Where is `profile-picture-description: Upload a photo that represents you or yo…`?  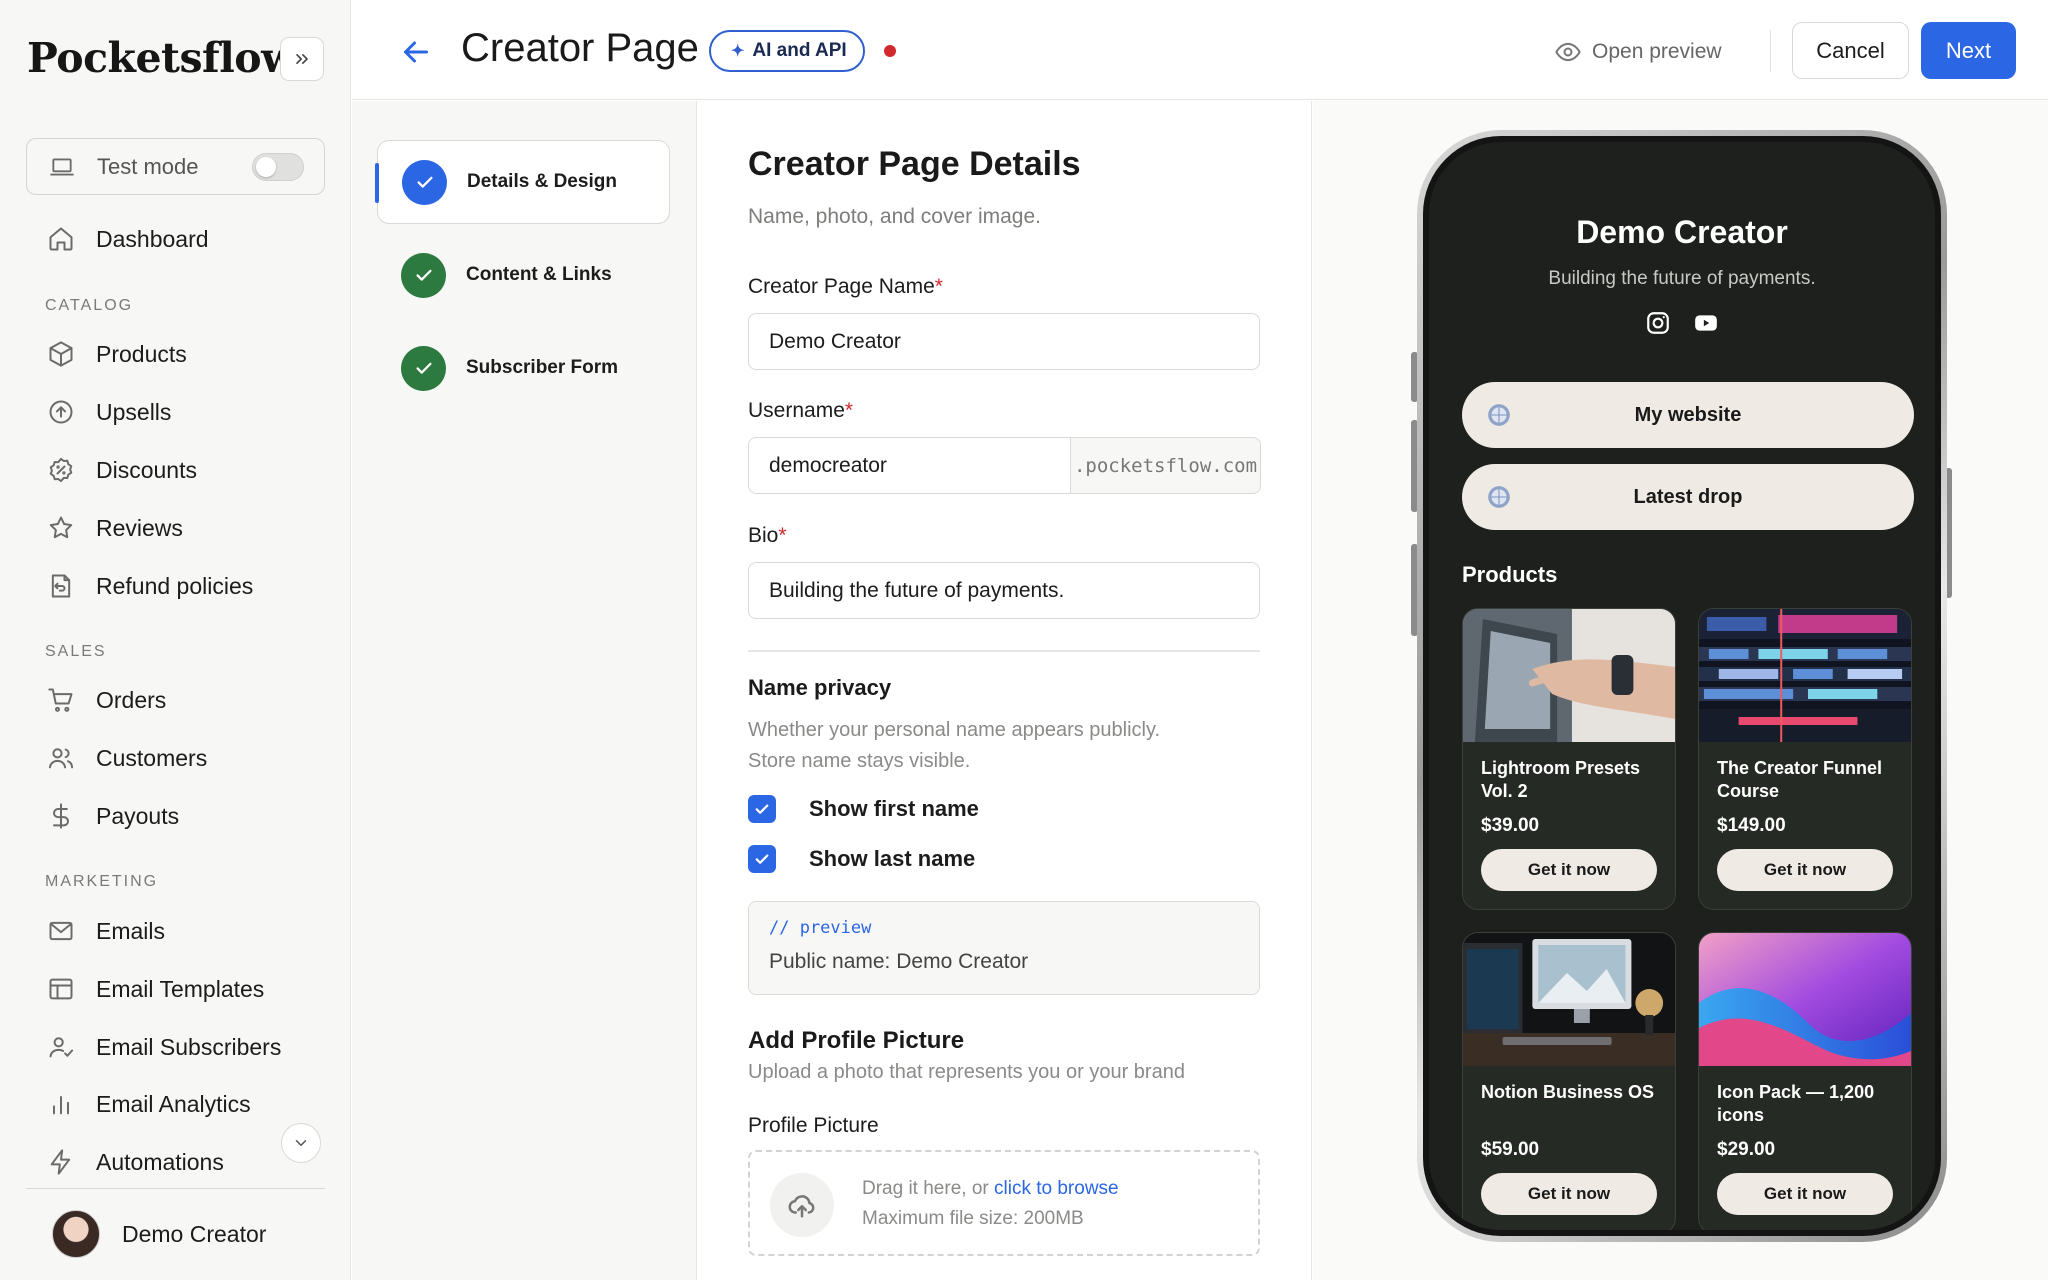
profile-picture-description: Upload a photo that represents you or yo… is located at coordinates (966, 1072).